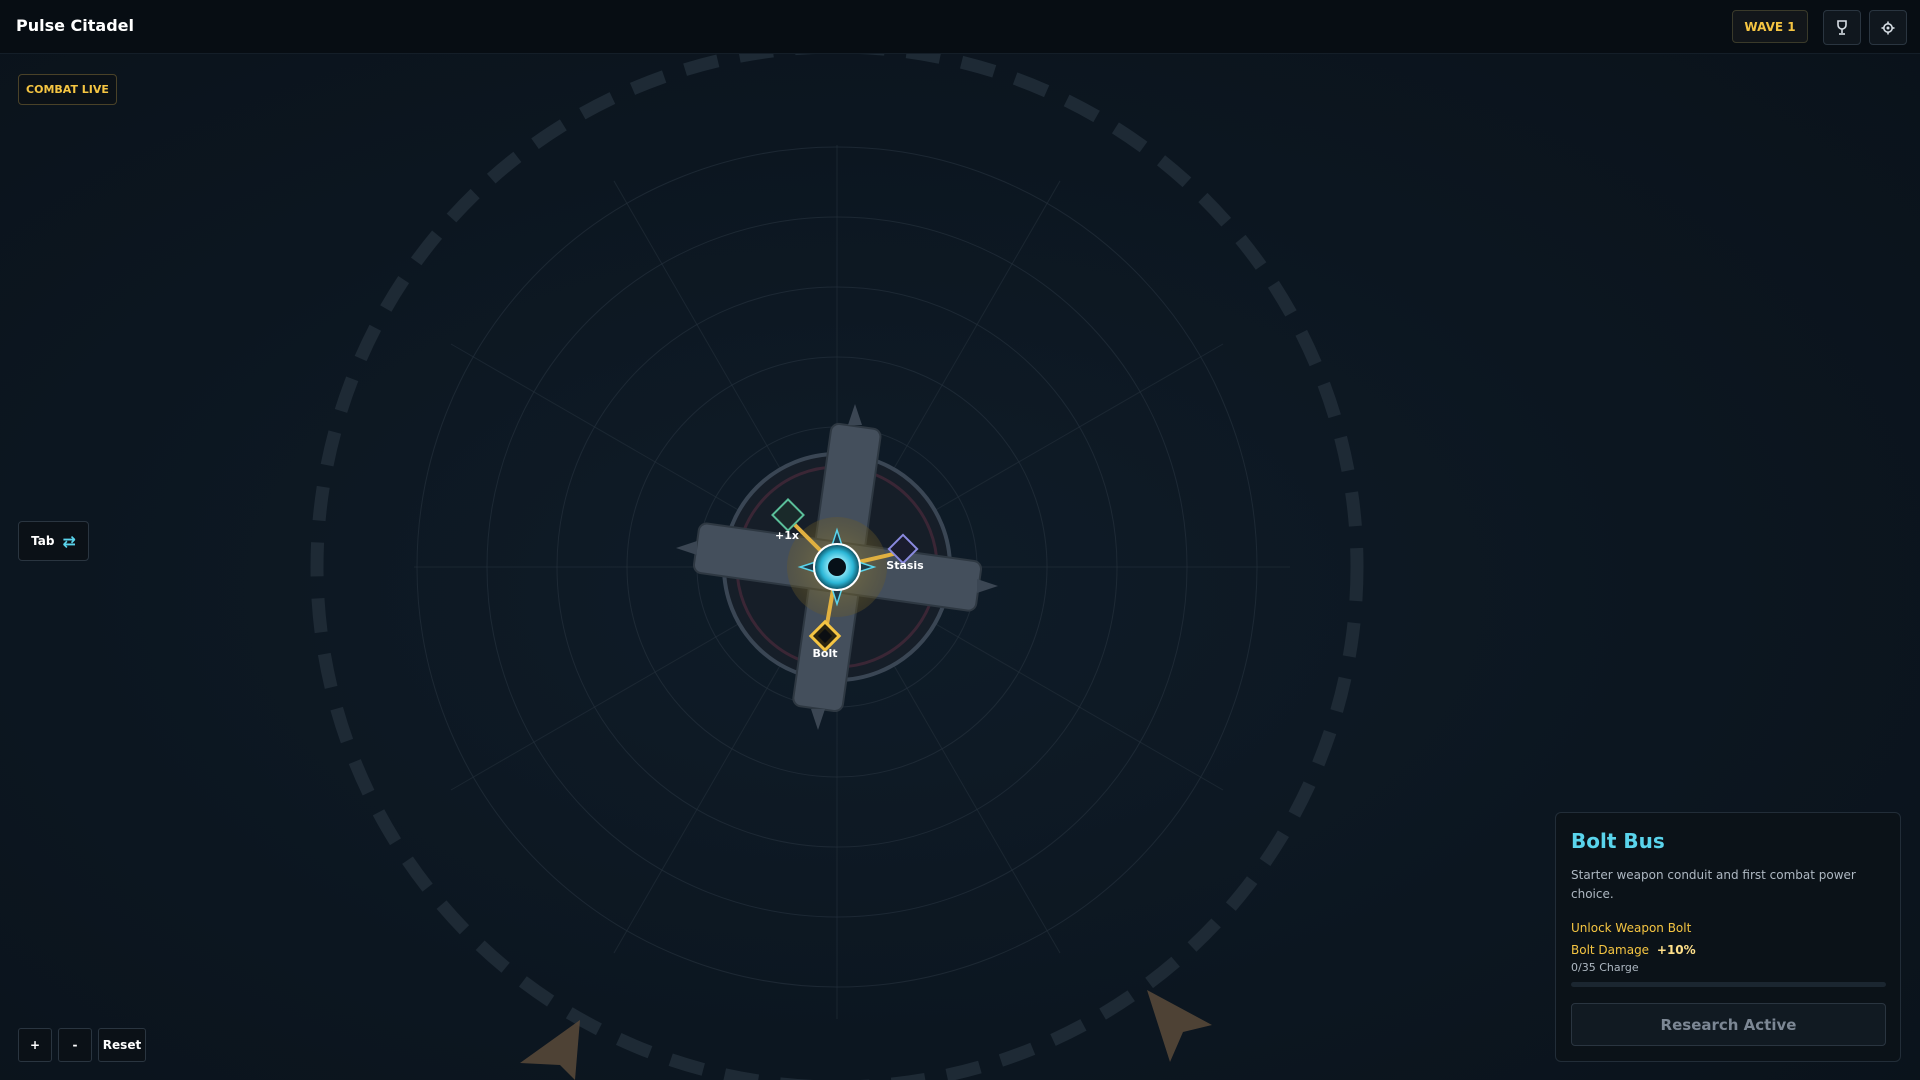 This screenshot has width=1920, height=1080. Describe the element at coordinates (1605, 967) in the screenshot. I see `charge-text: 0/35 Charge` at that location.